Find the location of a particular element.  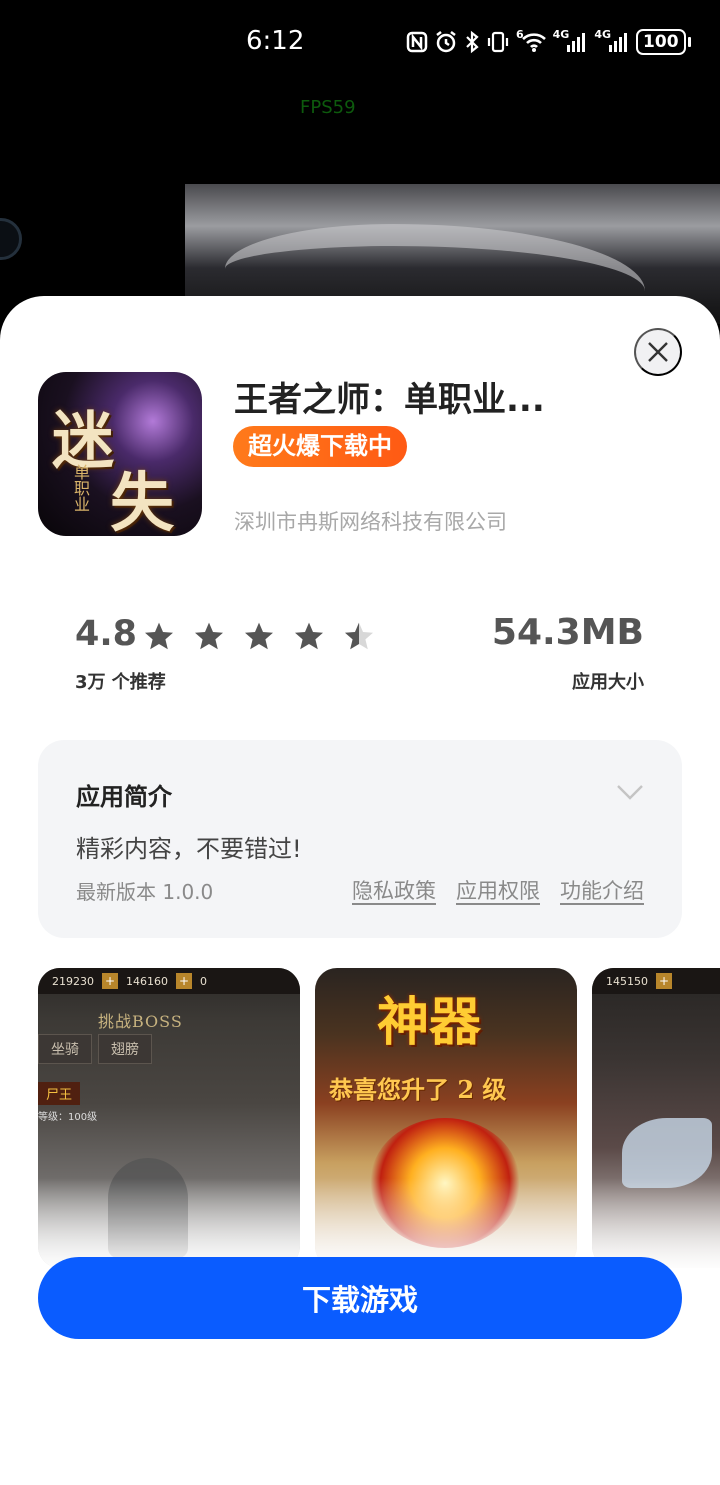

rating-stars is located at coordinates (259, 636).